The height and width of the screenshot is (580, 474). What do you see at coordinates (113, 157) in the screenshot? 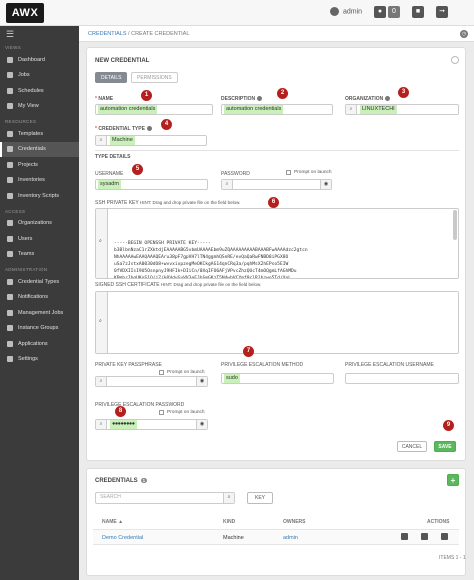
I see `type-details-heading: TYPE DETAILS` at bounding box center [113, 157].